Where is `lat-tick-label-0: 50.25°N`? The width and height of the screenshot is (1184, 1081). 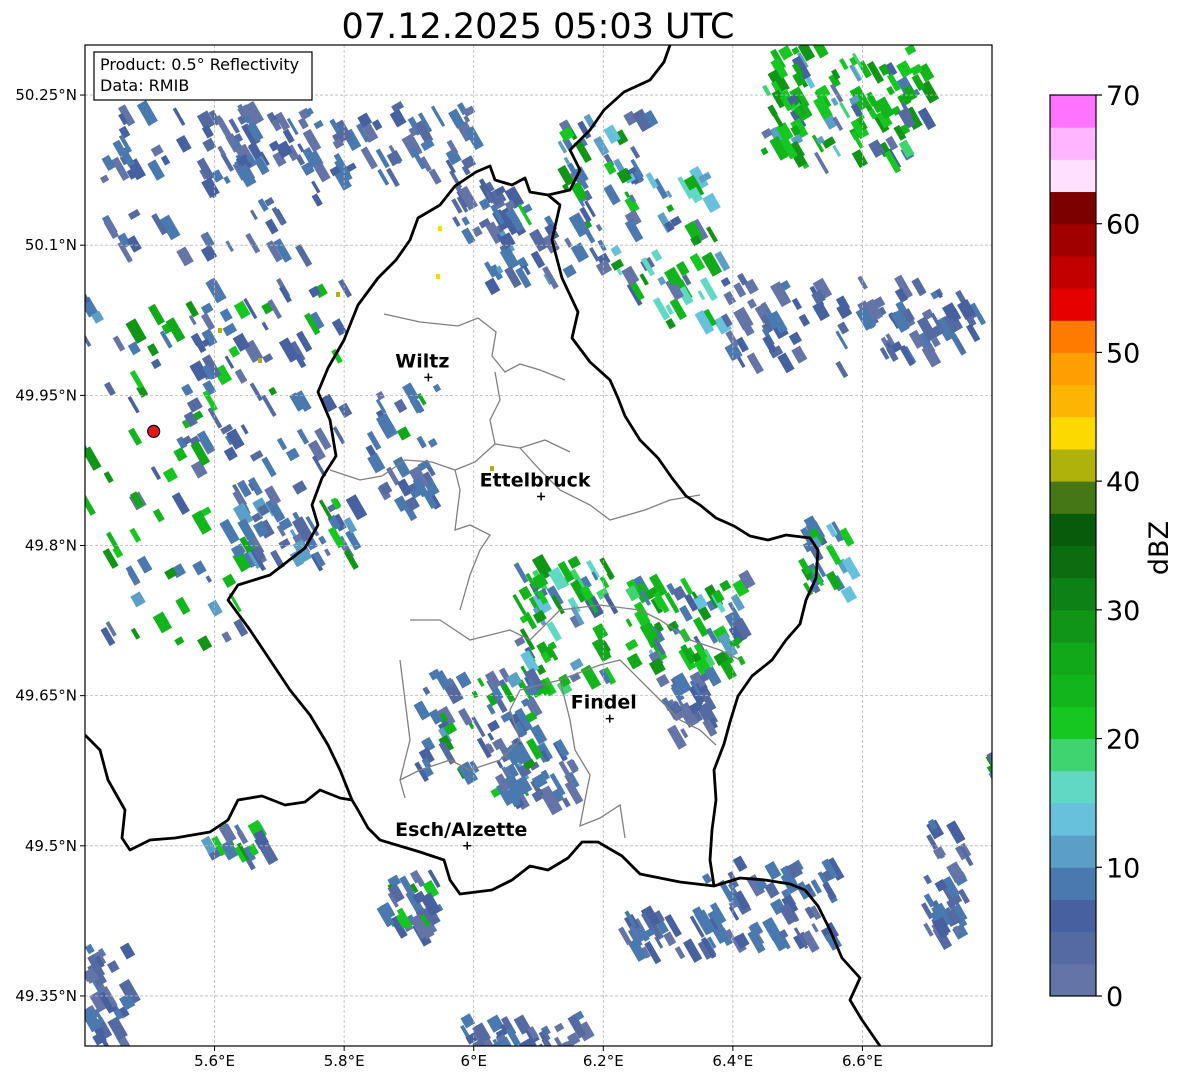 lat-tick-label-0: 50.25°N is located at coordinates (46, 95).